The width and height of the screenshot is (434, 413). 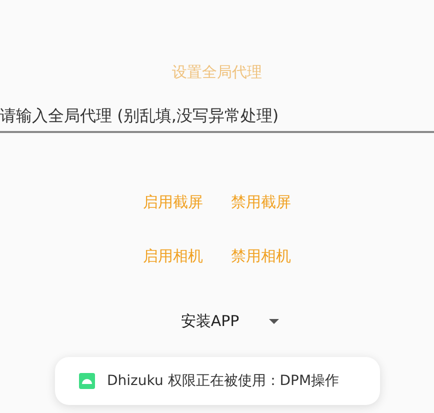 What do you see at coordinates (274, 321) in the screenshot?
I see `caret-icon` at bounding box center [274, 321].